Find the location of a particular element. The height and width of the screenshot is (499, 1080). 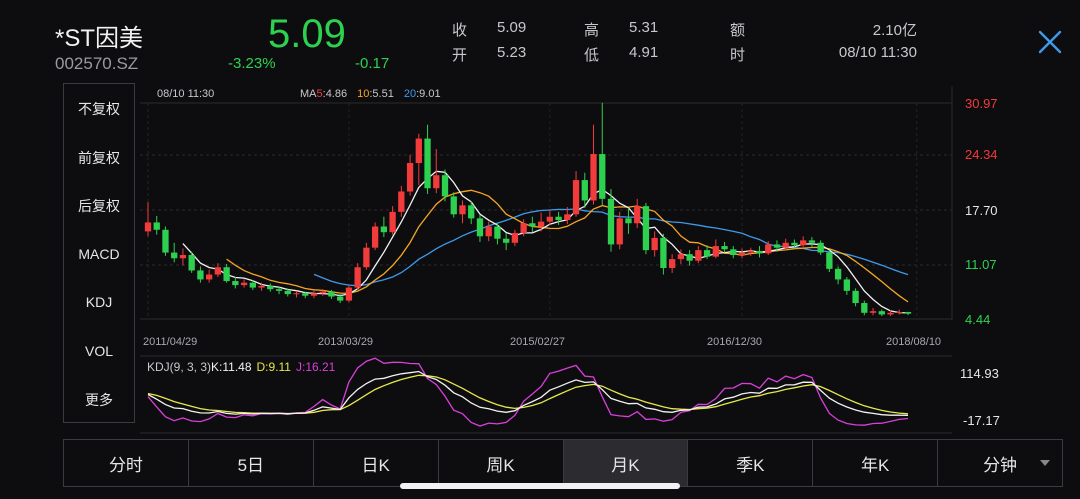

kdj-tick: -17.17 is located at coordinates (981, 420).